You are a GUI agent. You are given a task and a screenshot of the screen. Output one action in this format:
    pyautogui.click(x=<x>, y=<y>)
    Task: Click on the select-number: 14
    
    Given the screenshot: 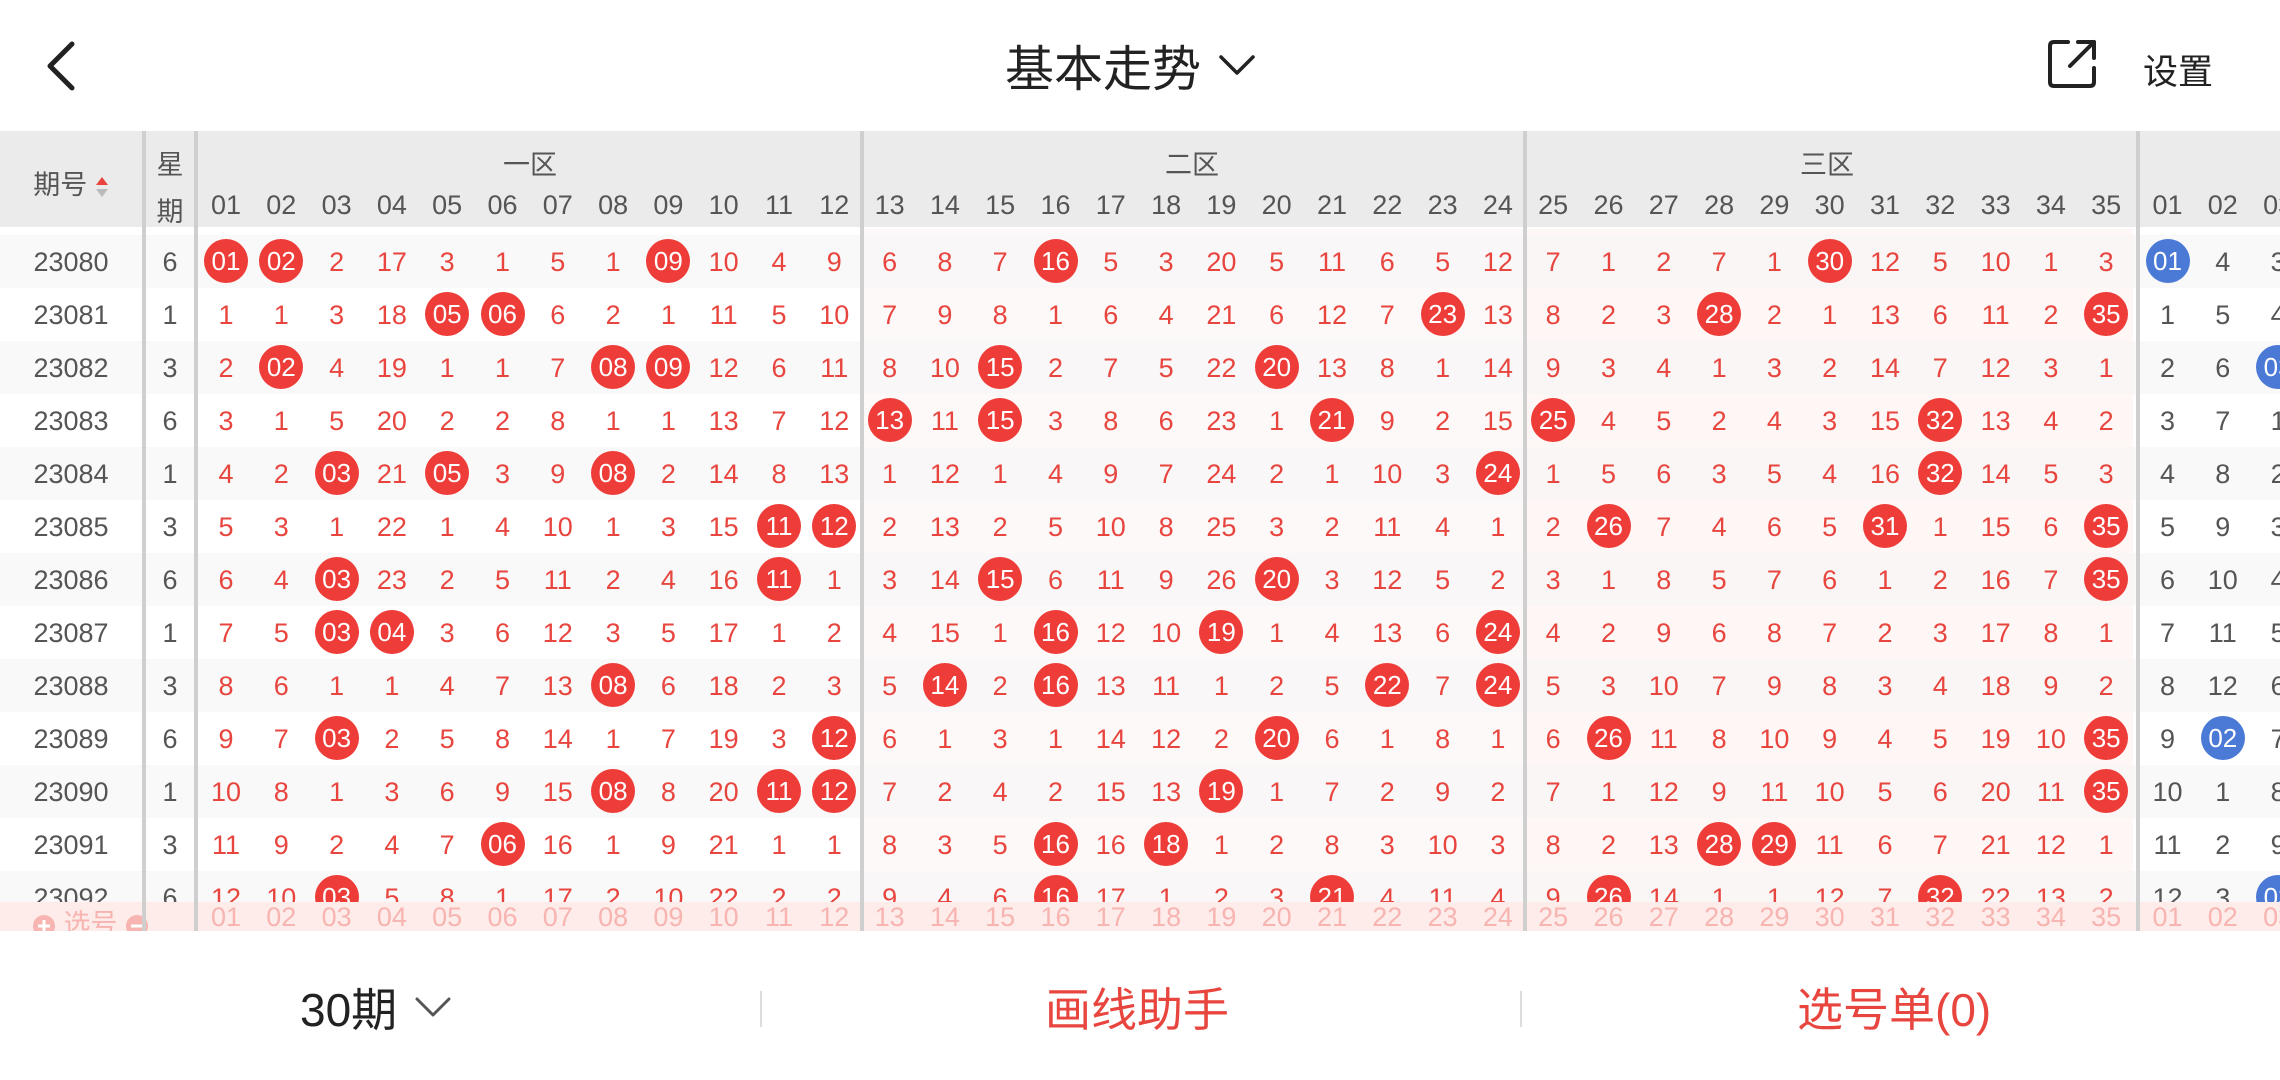 What is the action you would take?
    pyautogui.click(x=945, y=916)
    